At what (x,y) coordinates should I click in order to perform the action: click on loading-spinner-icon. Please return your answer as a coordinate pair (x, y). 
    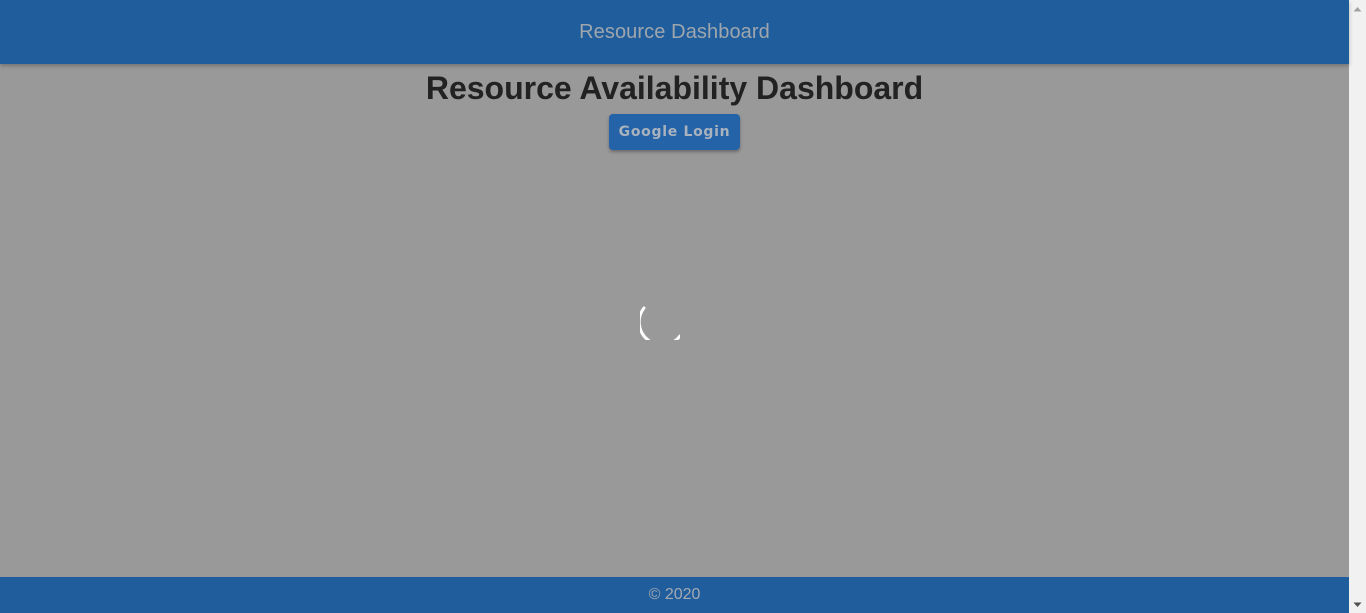
    Looking at the image, I should click on (660, 323).